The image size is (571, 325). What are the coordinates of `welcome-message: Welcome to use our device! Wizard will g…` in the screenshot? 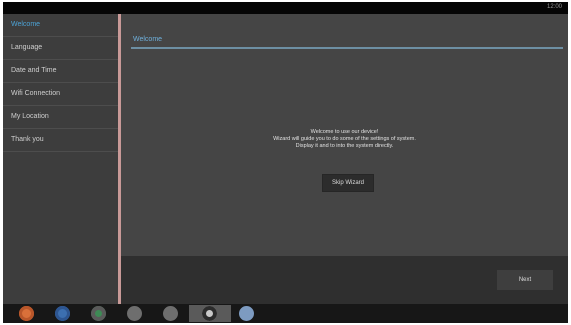 It's located at (344, 139).